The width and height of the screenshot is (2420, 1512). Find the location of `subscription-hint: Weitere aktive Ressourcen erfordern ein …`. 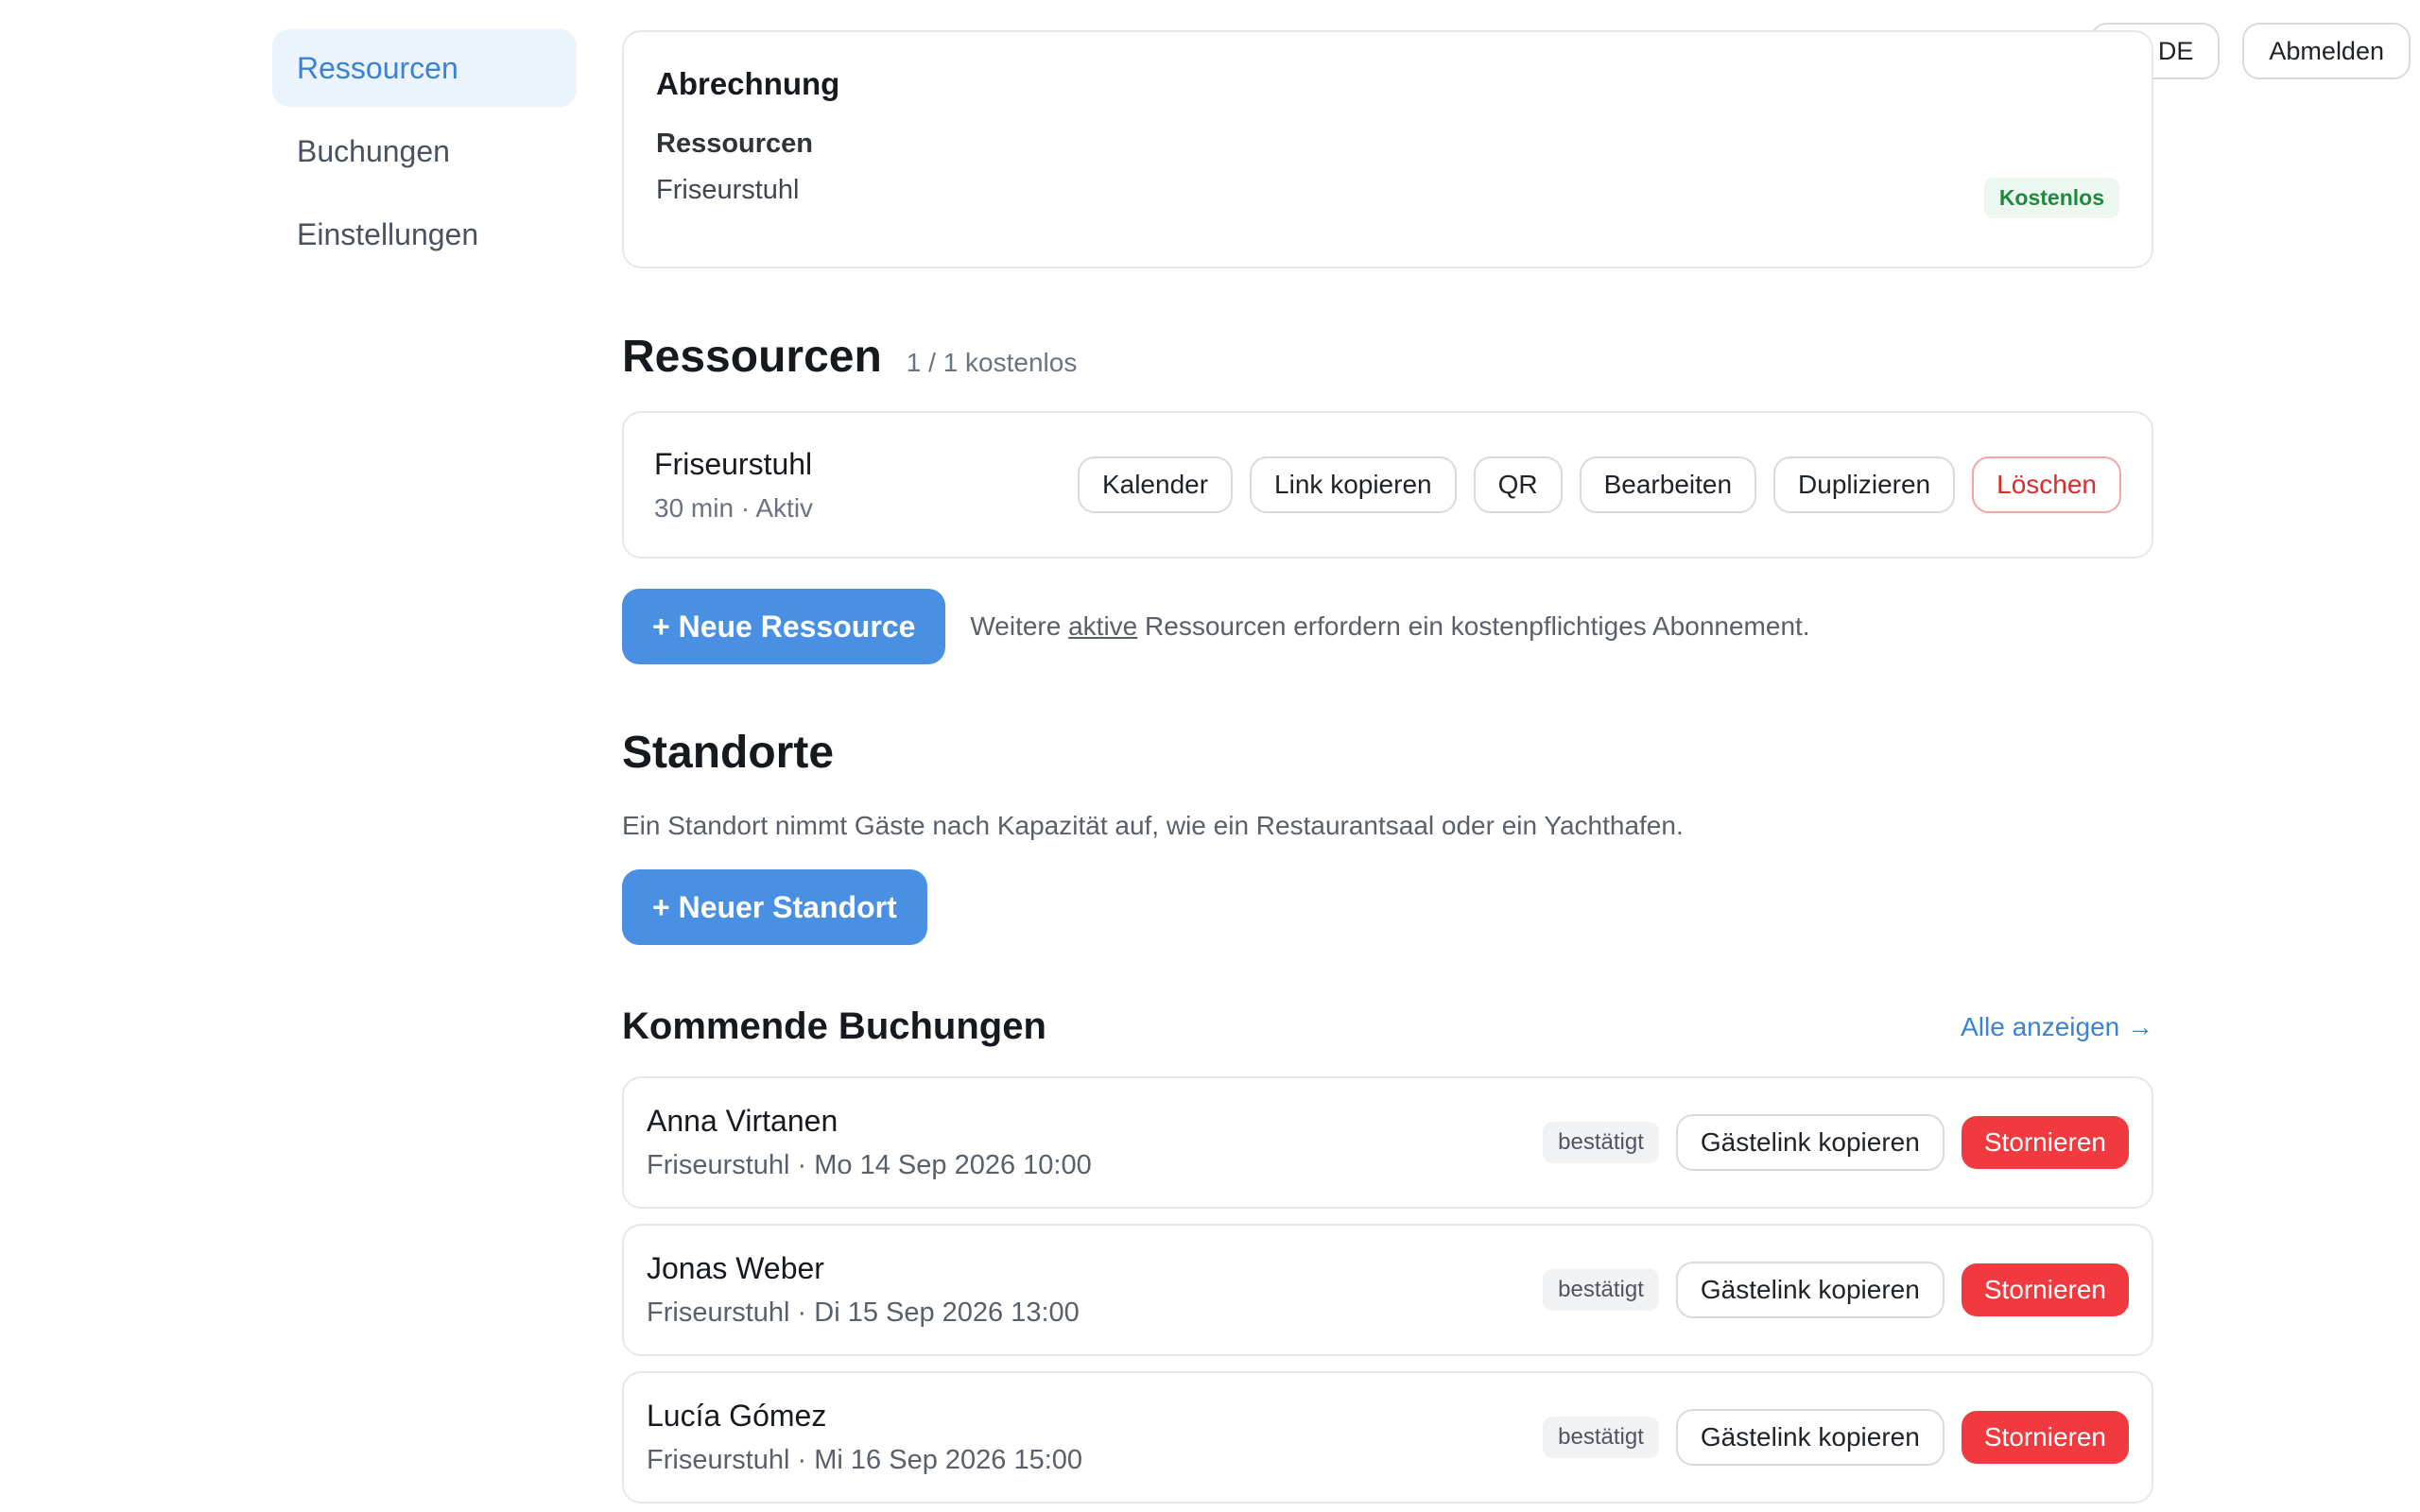

subscription-hint: Weitere aktive Ressourcen erfordern ein … is located at coordinates (1389, 626).